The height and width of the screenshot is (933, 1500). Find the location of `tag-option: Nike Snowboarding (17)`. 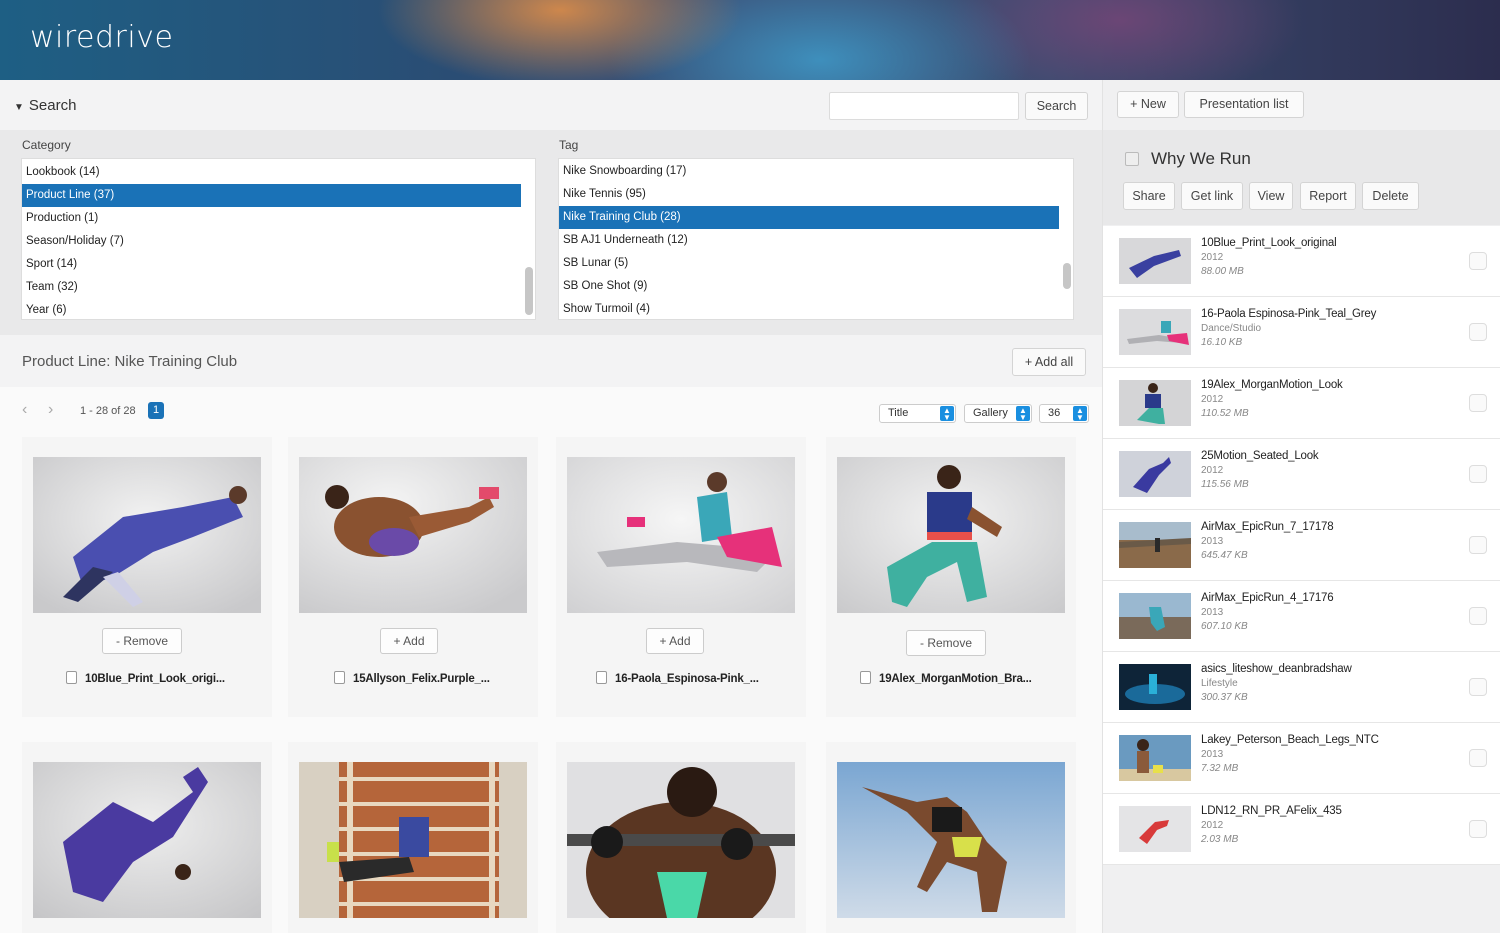

tag-option: Nike Snowboarding (17) is located at coordinates (816, 171).